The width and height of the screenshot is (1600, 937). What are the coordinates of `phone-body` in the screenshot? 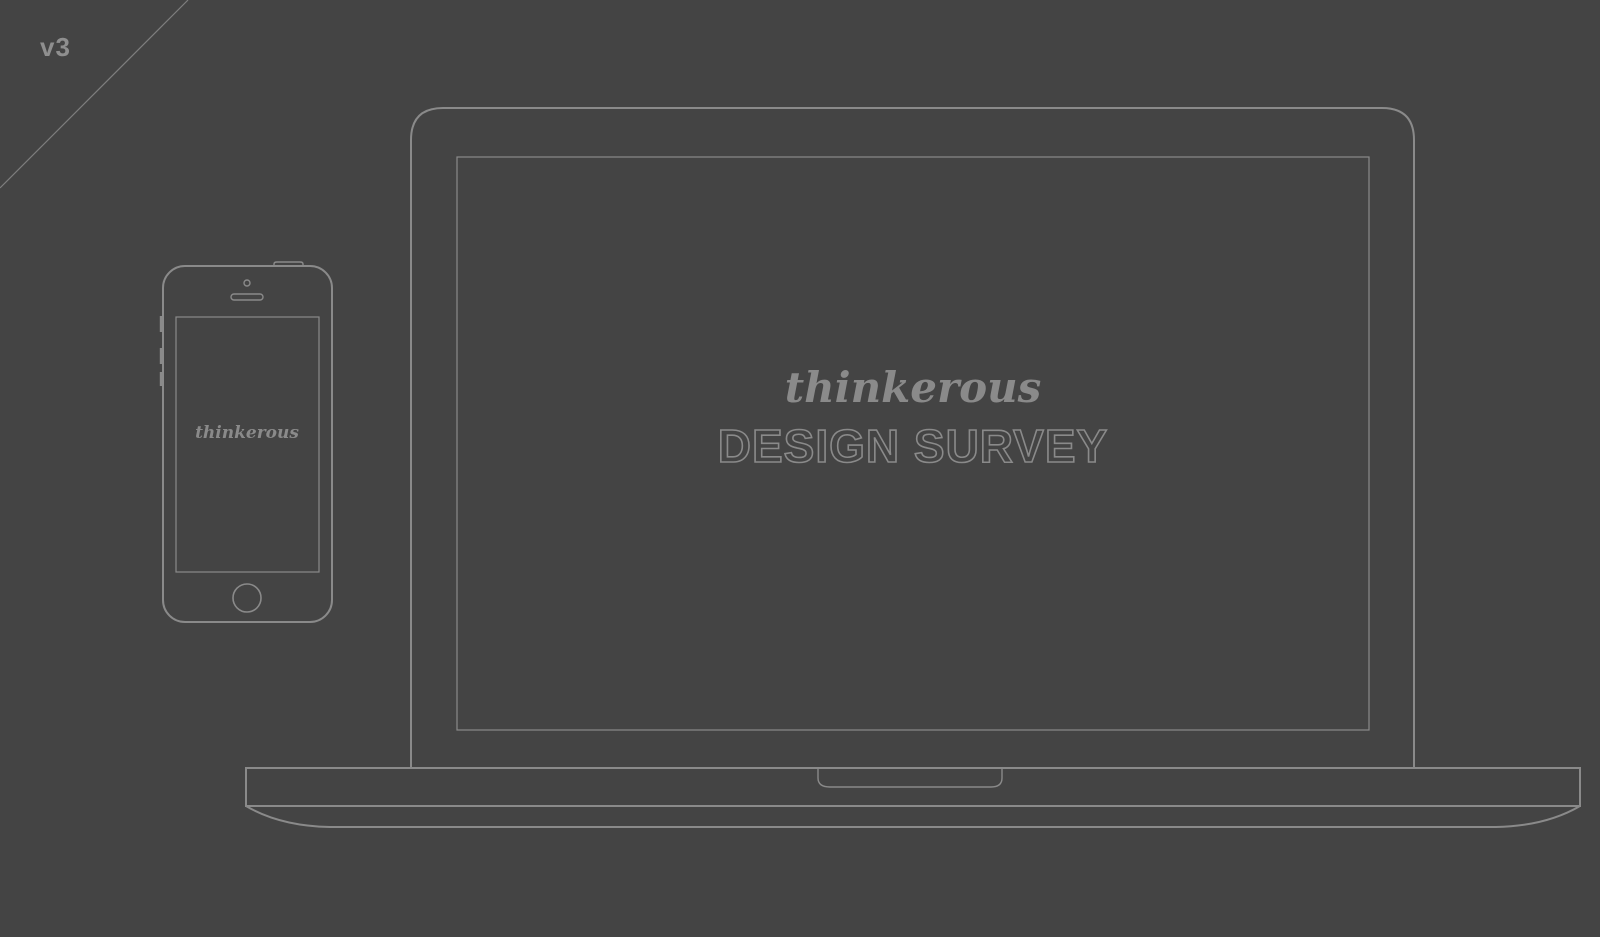 It's located at (247, 444).